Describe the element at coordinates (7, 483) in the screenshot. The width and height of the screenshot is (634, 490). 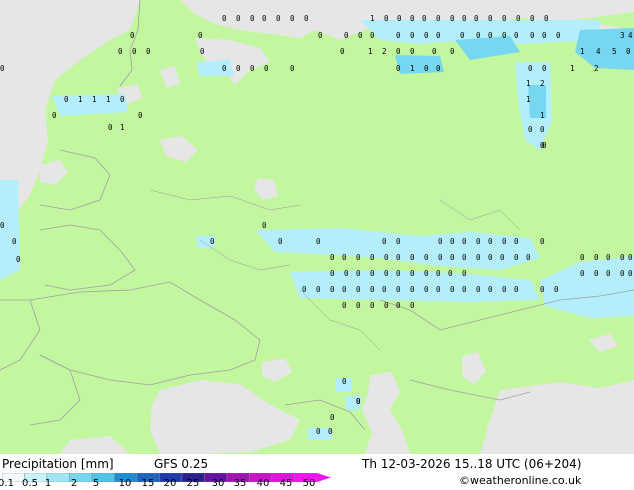
I see `legend-label: 0.1` at that location.